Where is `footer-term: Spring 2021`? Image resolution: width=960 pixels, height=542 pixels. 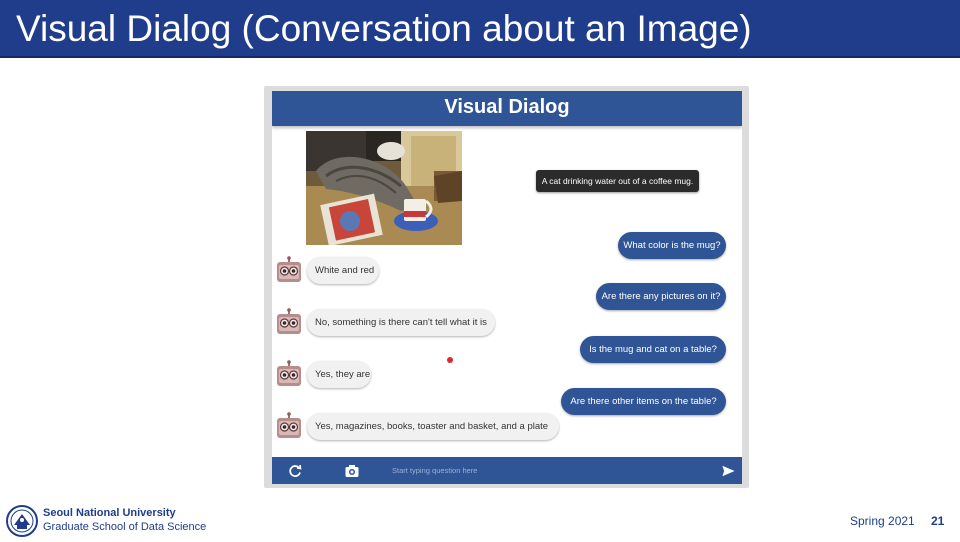
footer-term: Spring 2021 is located at coordinates (882, 521).